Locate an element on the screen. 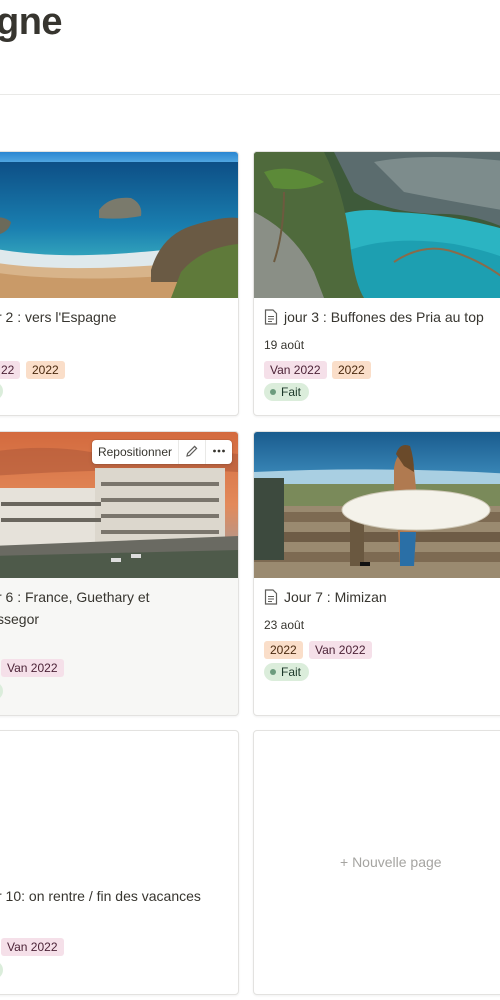 This screenshot has width=500, height=1000. card-title: Jour 7 : Mimizan is located at coordinates (325, 597).